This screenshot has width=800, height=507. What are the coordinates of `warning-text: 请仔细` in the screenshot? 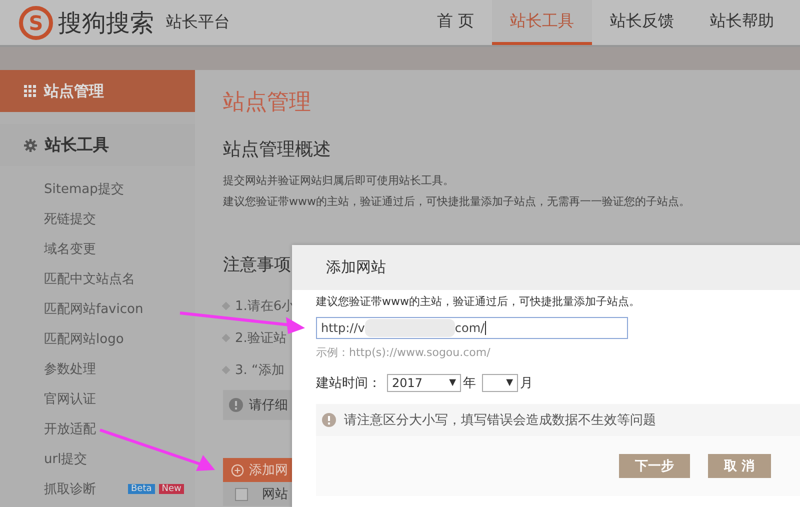 It's located at (268, 405).